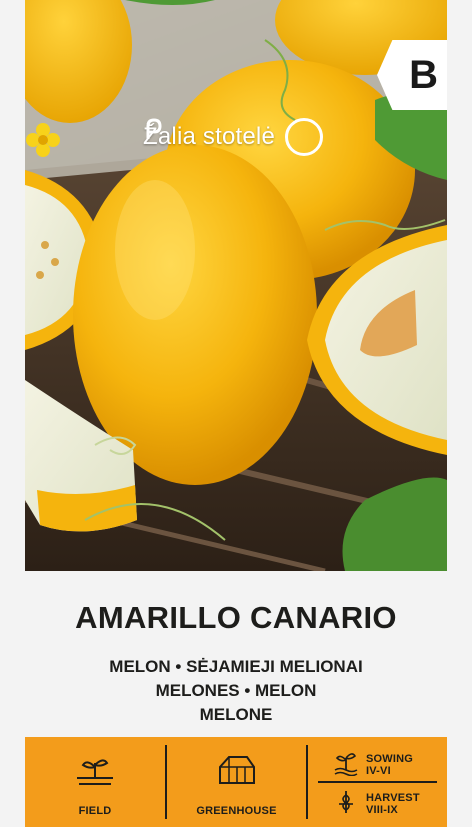 This screenshot has height=827, width=472. I want to click on product-subtitle-line: MELONES • MELON, so click(236, 690).